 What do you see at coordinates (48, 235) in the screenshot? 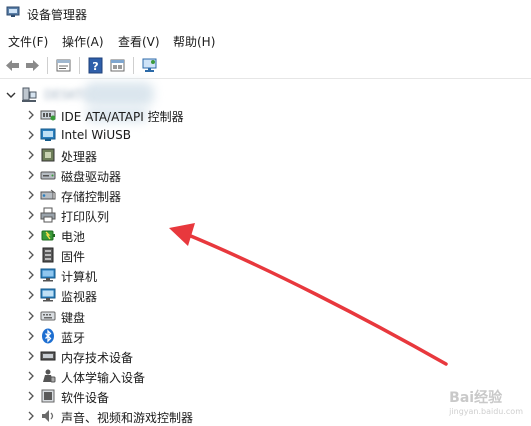
I see `battery-icon` at bounding box center [48, 235].